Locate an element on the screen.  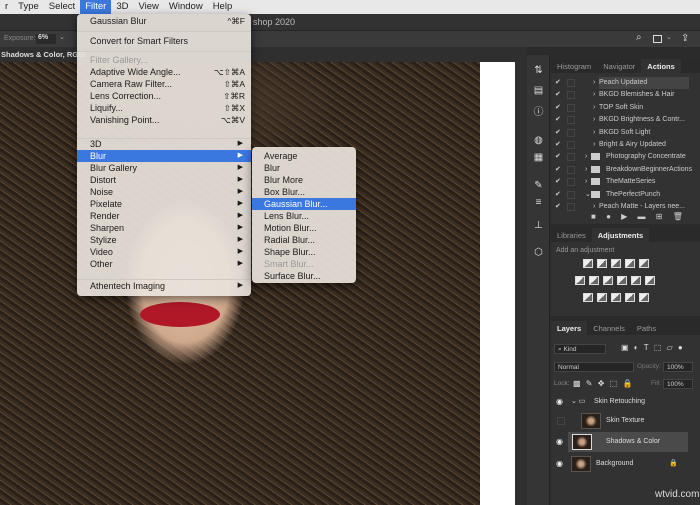
lock-move-icon: ✥ is located at coordinates (601, 383).